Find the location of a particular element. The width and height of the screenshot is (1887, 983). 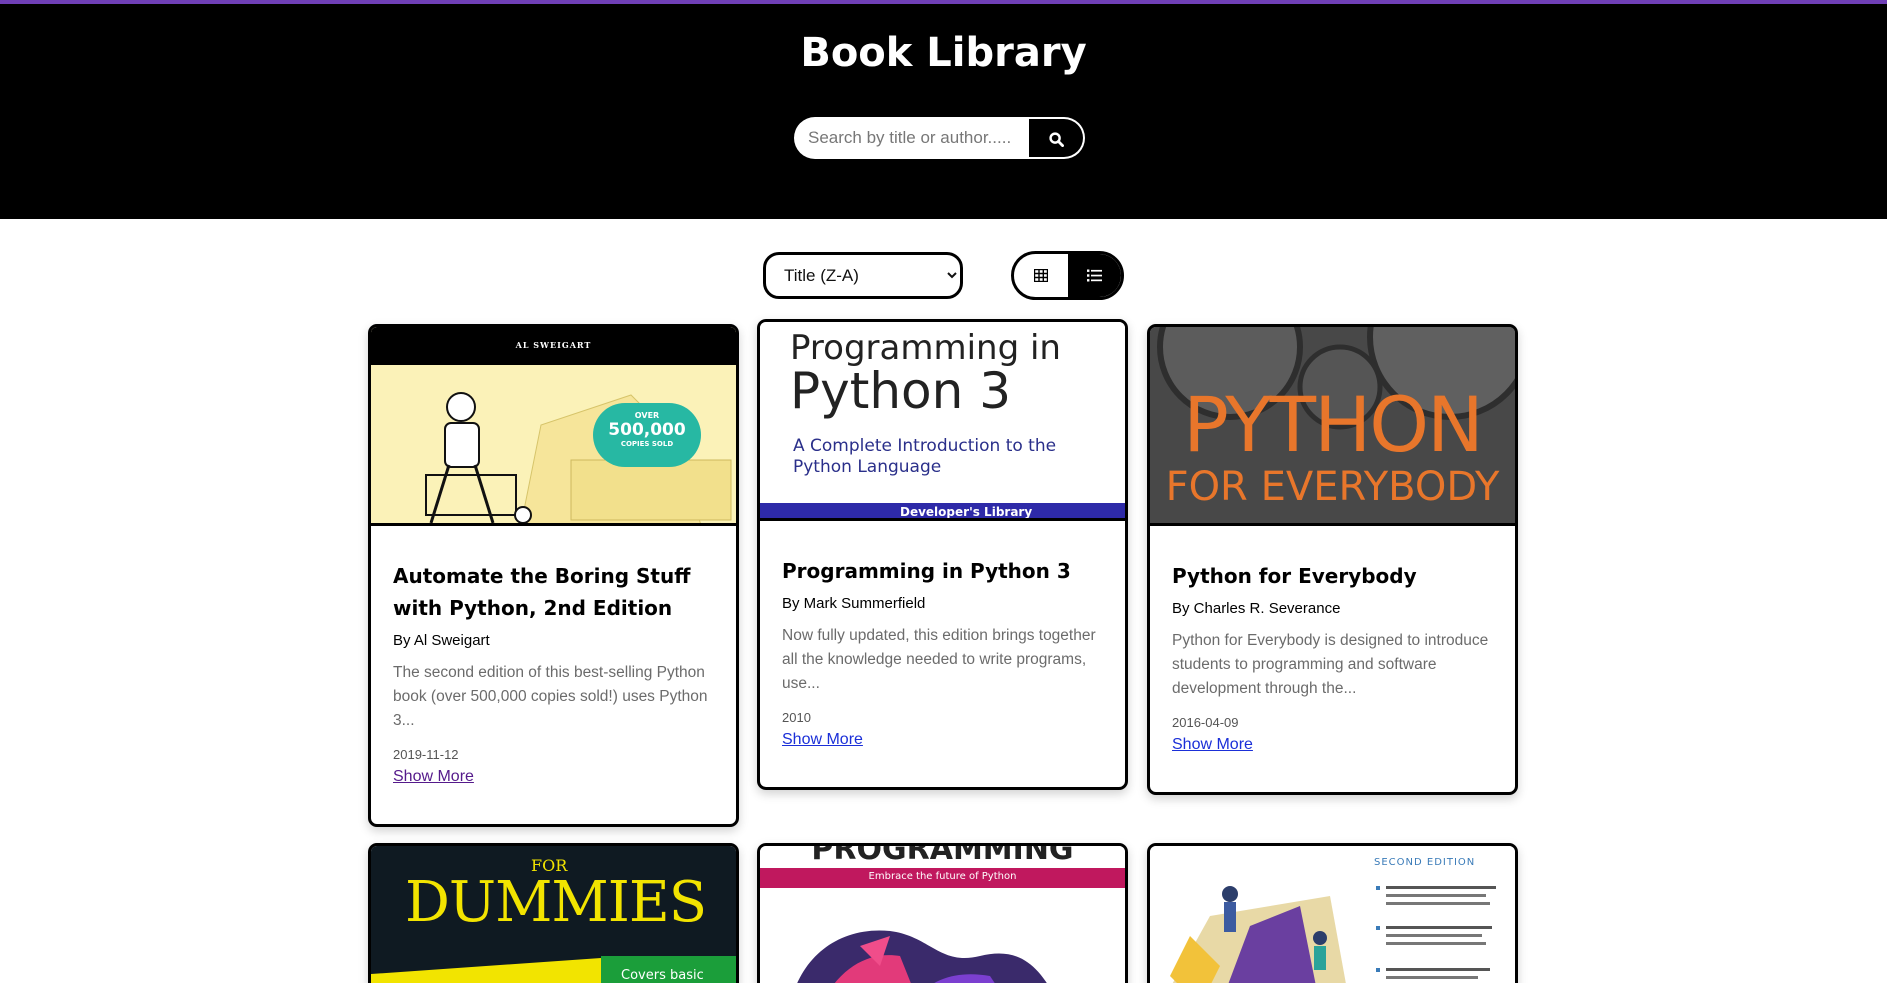

search-bar is located at coordinates (942, 138).